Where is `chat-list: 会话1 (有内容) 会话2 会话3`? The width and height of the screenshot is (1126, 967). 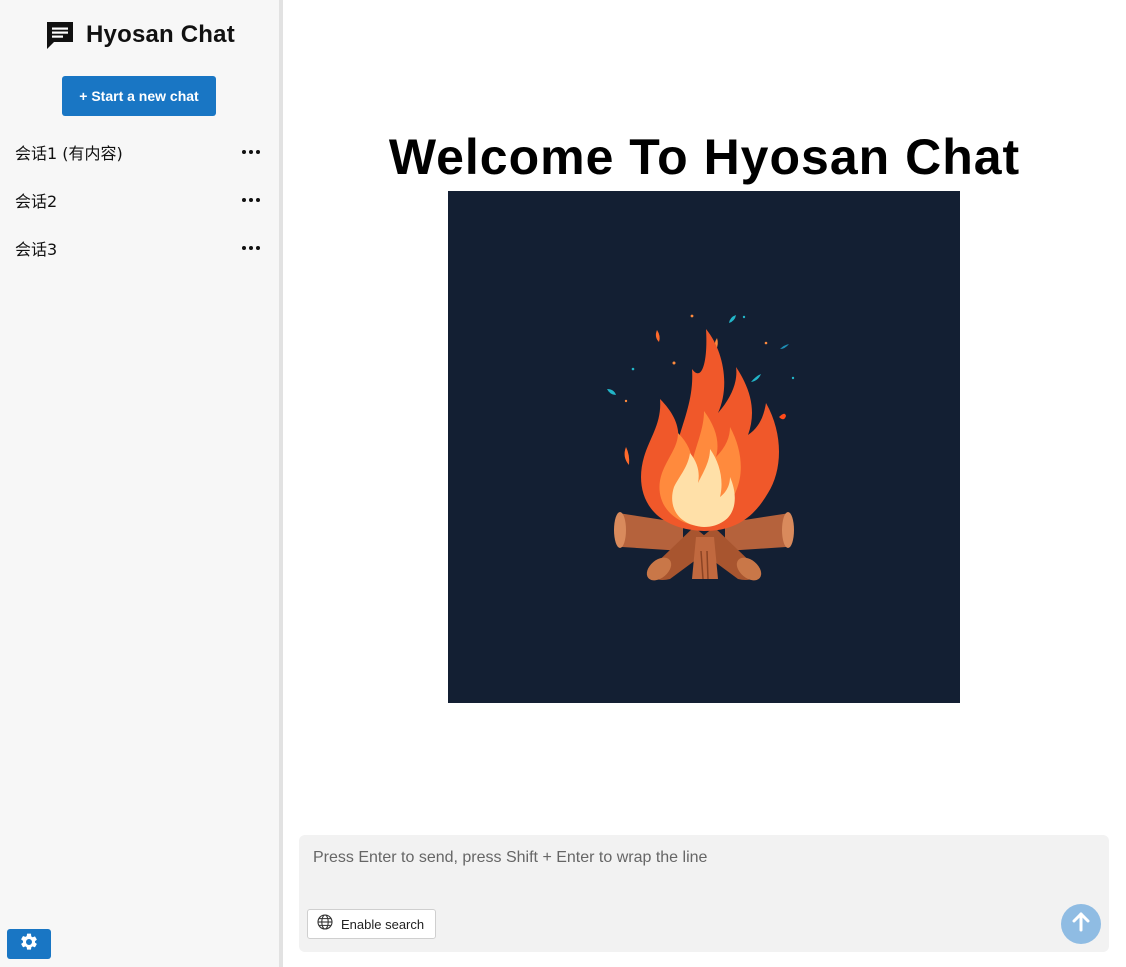 chat-list: 会话1 (有内容) 会话2 会话3 is located at coordinates (139, 200).